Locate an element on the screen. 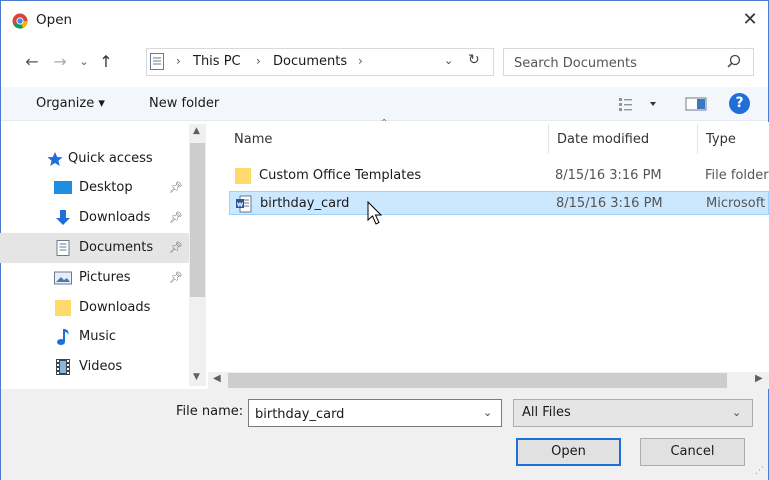 The width and height of the screenshot is (769, 480). sidebar-scroll-thumb is located at coordinates (197, 220).